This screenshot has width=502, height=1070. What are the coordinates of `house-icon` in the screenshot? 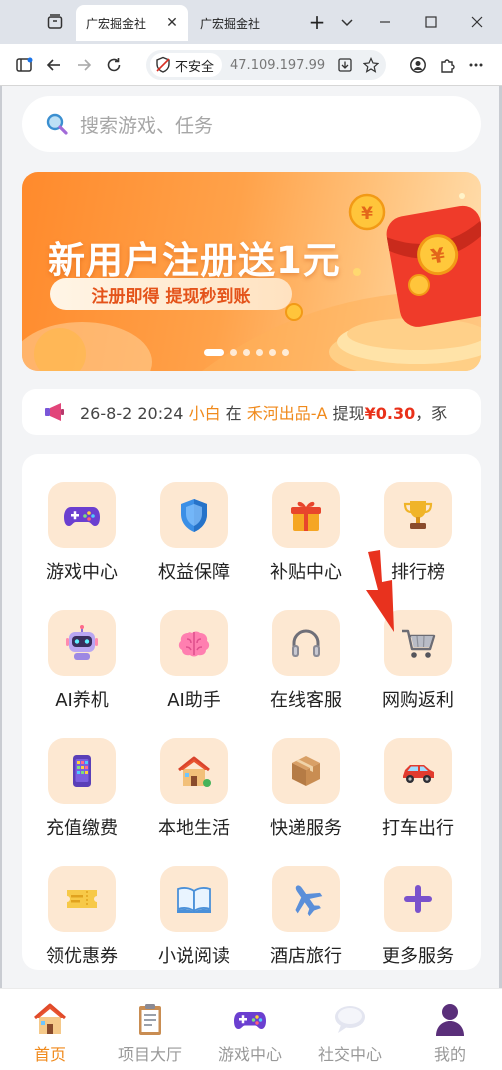 It's located at (194, 771).